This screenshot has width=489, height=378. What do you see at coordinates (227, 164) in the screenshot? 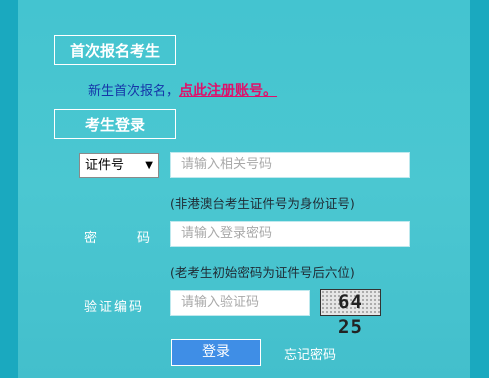
I see `id-number-placeholder: 请输入相关号码` at bounding box center [227, 164].